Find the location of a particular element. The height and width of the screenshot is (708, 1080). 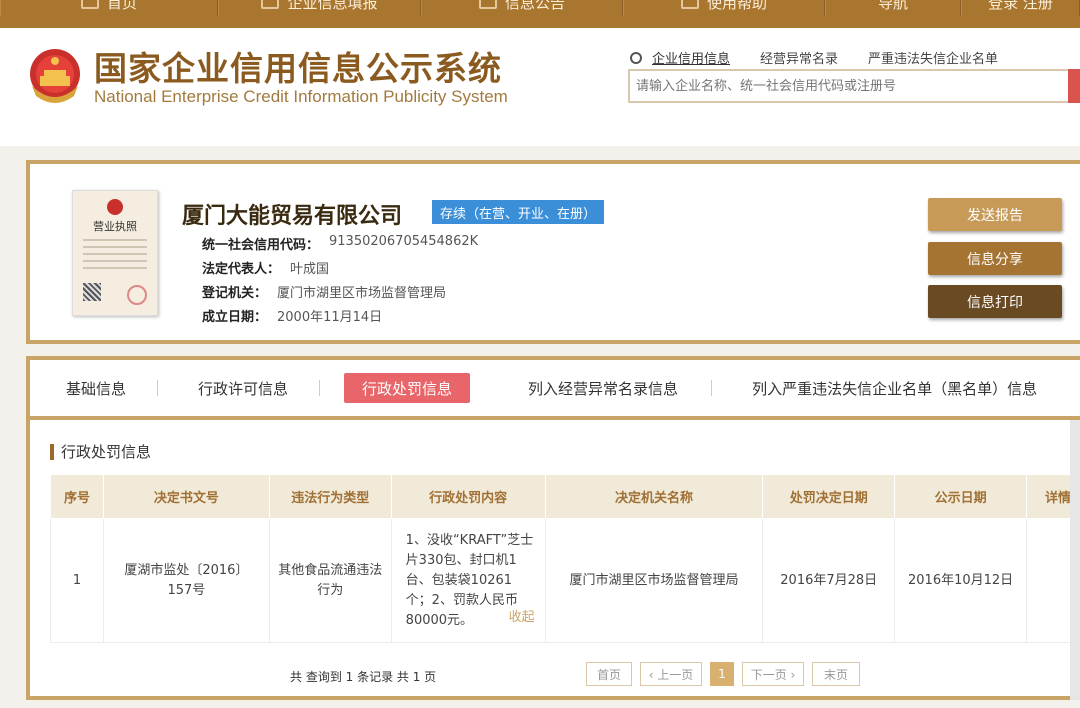

pagination: 首页 ‹ 上一页 1 下一页 › 末页 is located at coordinates (727, 674).